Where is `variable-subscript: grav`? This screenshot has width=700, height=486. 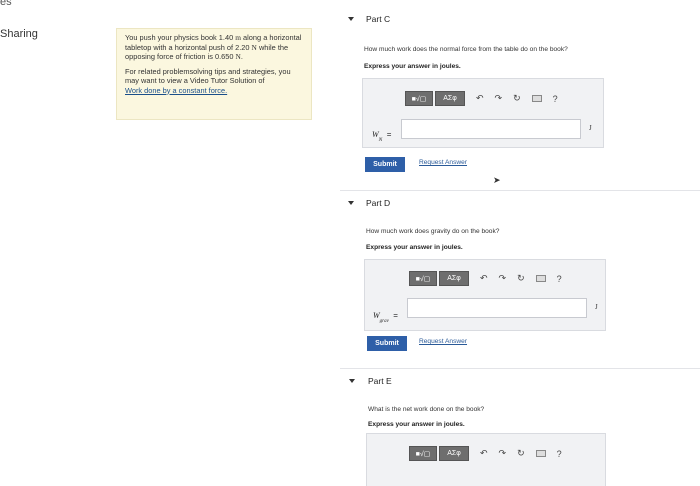 variable-subscript: grav is located at coordinates (384, 322).